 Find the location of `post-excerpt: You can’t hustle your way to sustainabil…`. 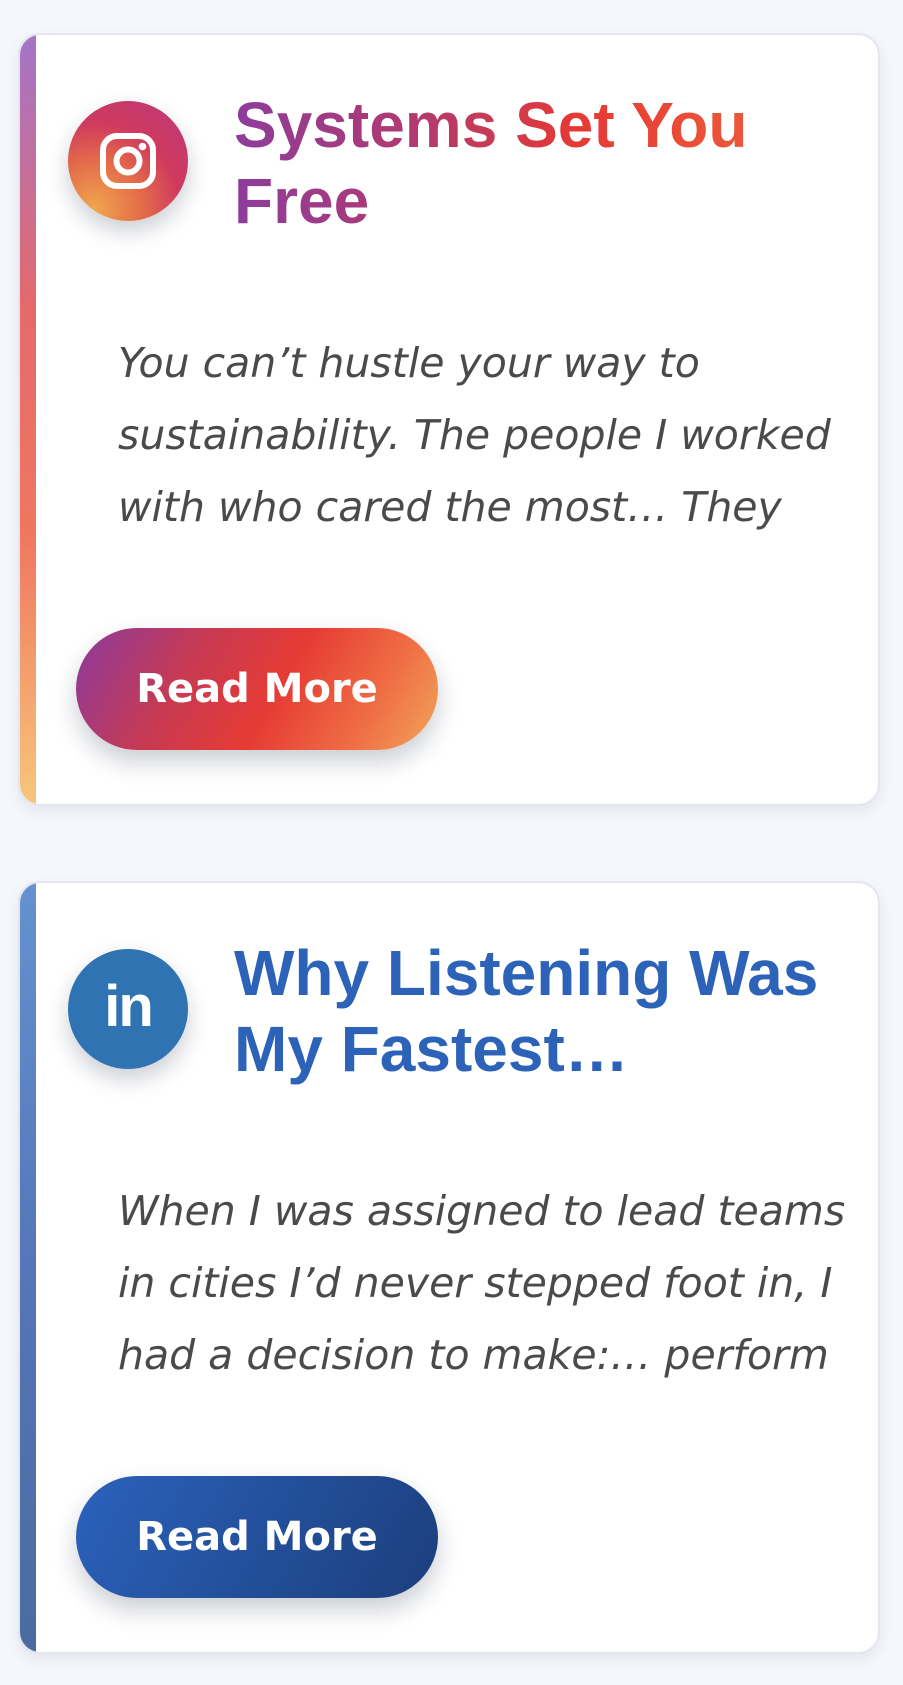

post-excerpt: You can’t hustle your way to sustainabil… is located at coordinates (474, 450).